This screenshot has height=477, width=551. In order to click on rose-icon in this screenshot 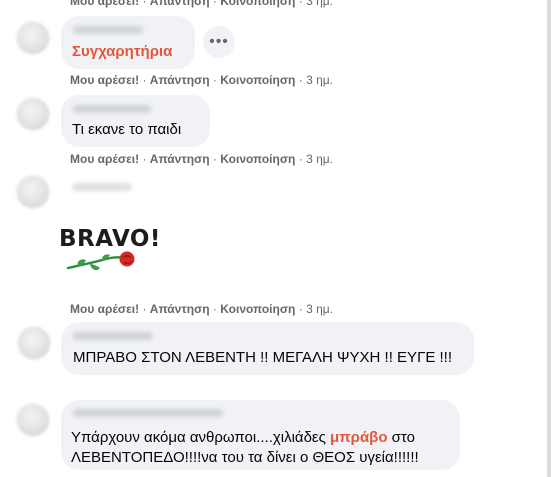, I will do `click(100, 261)`.